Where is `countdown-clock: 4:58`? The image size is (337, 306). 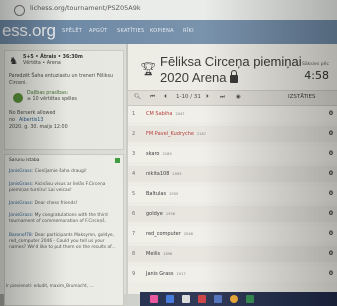
countdown-clock: 4:58 is located at coordinates (316, 75).